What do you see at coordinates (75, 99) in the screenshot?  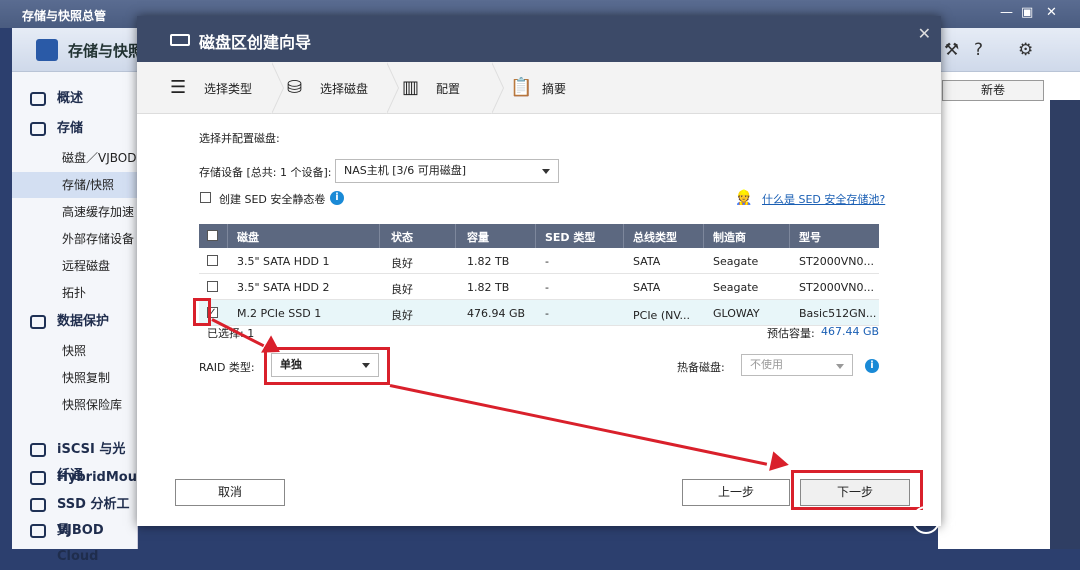 I see `sidebar-item: 概述` at bounding box center [75, 99].